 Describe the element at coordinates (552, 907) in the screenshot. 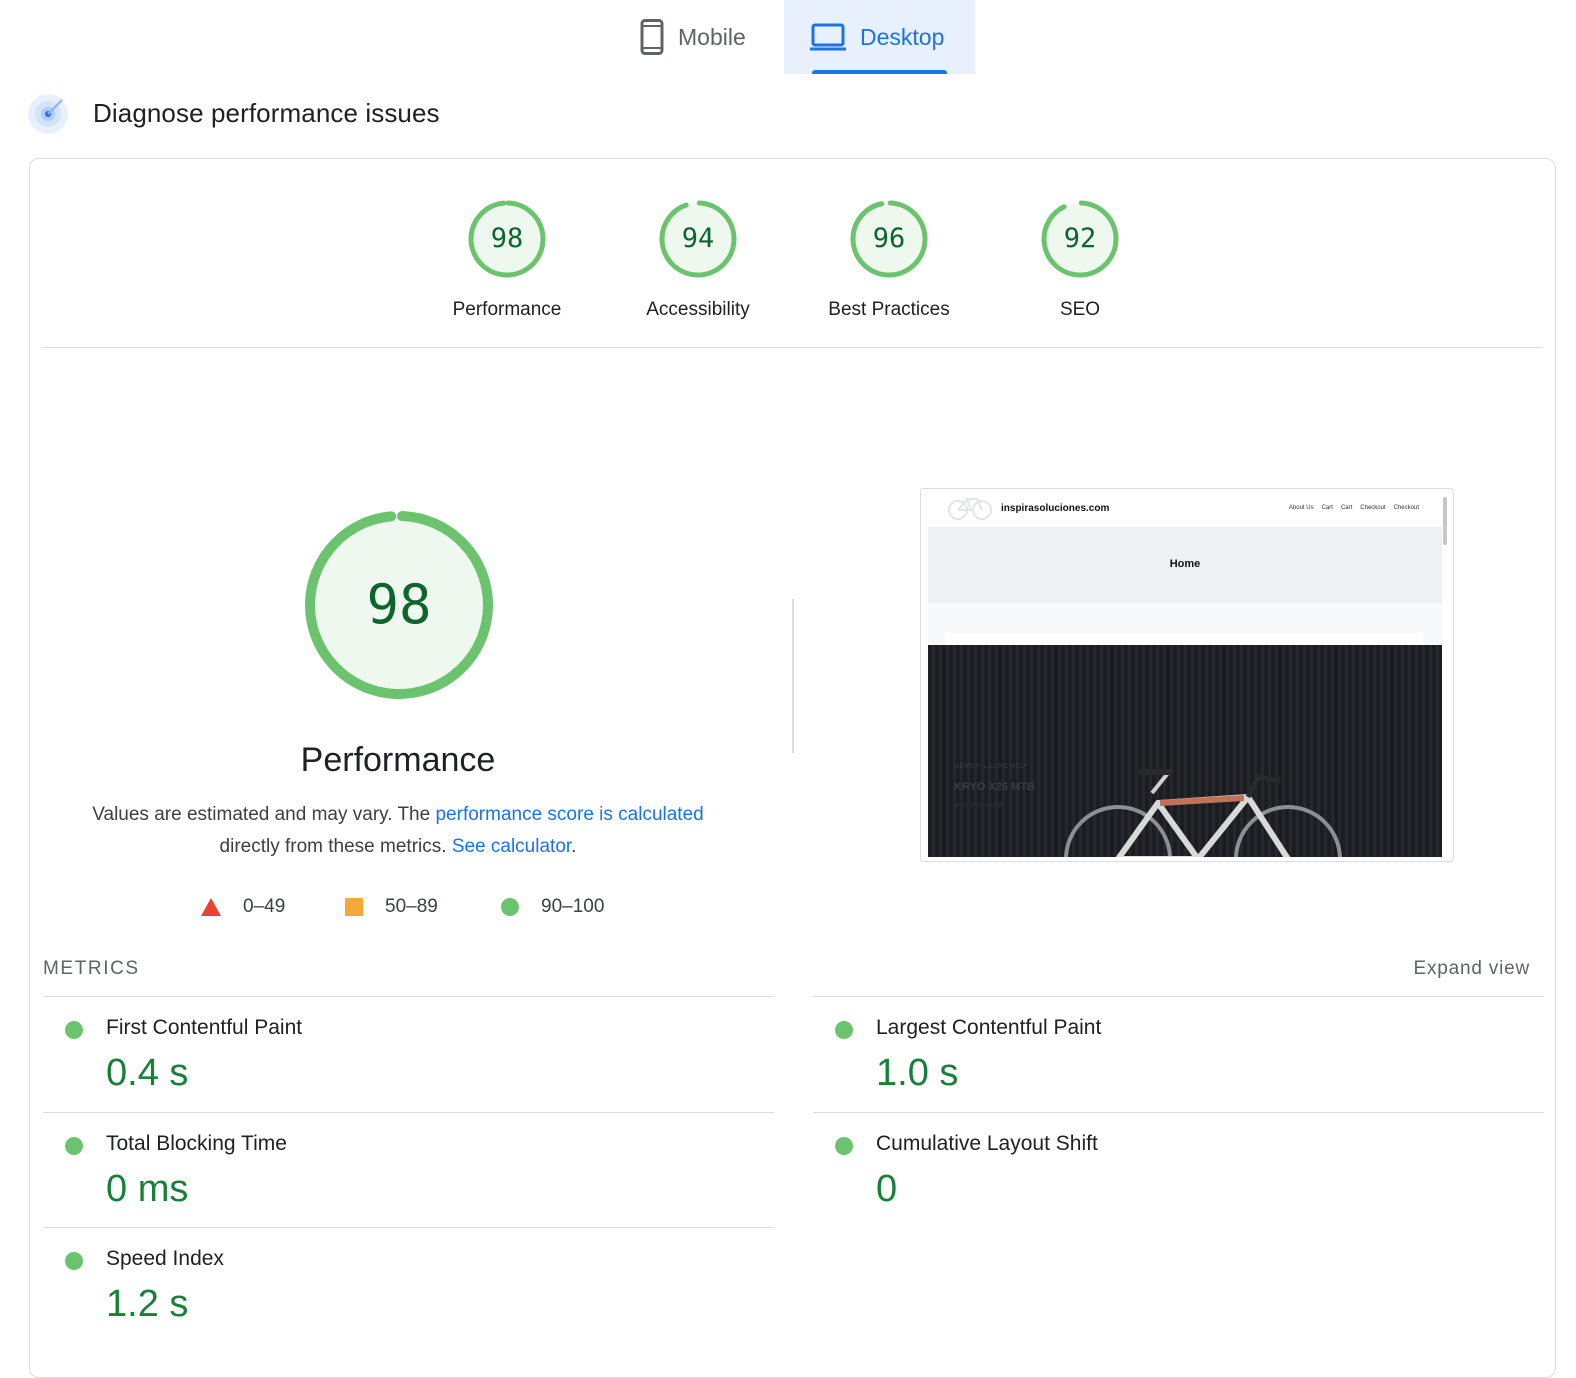

I see `legend-pass: 90–100` at that location.